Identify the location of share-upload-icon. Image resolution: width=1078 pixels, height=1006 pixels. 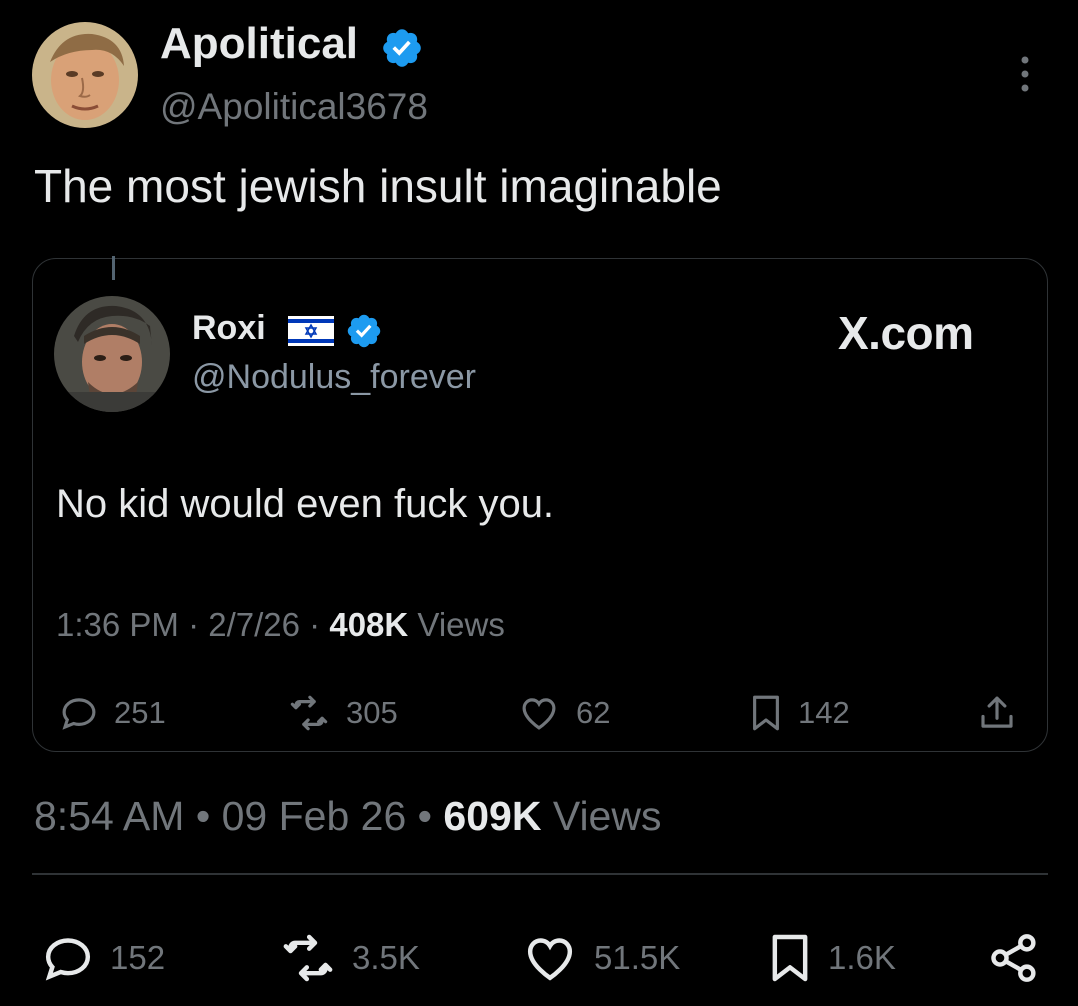
(997, 712).